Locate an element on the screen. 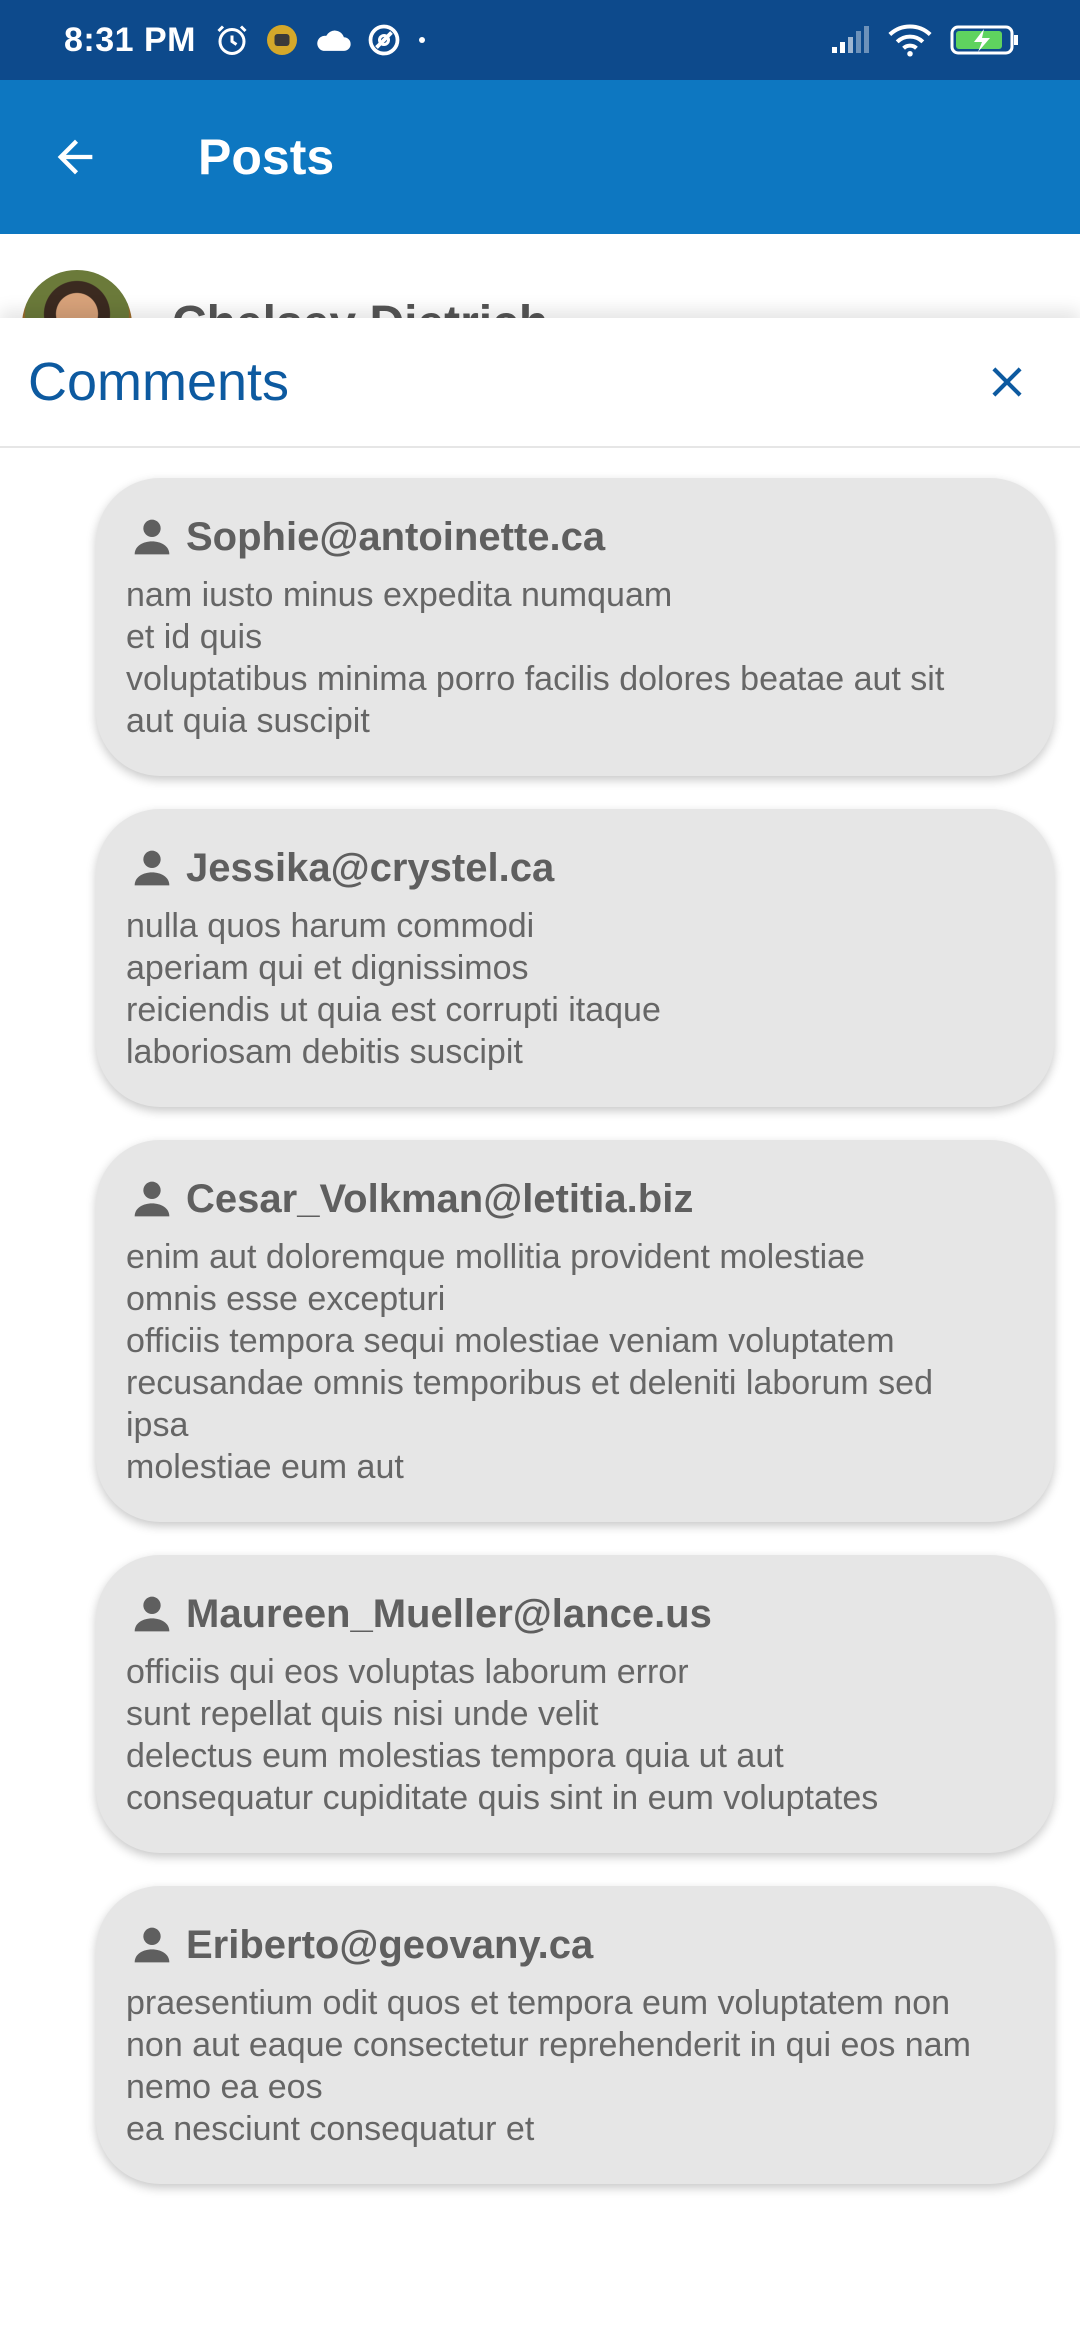 Image resolution: width=1080 pixels, height=2340 pixels. cloud-icon is located at coordinates (333, 40).